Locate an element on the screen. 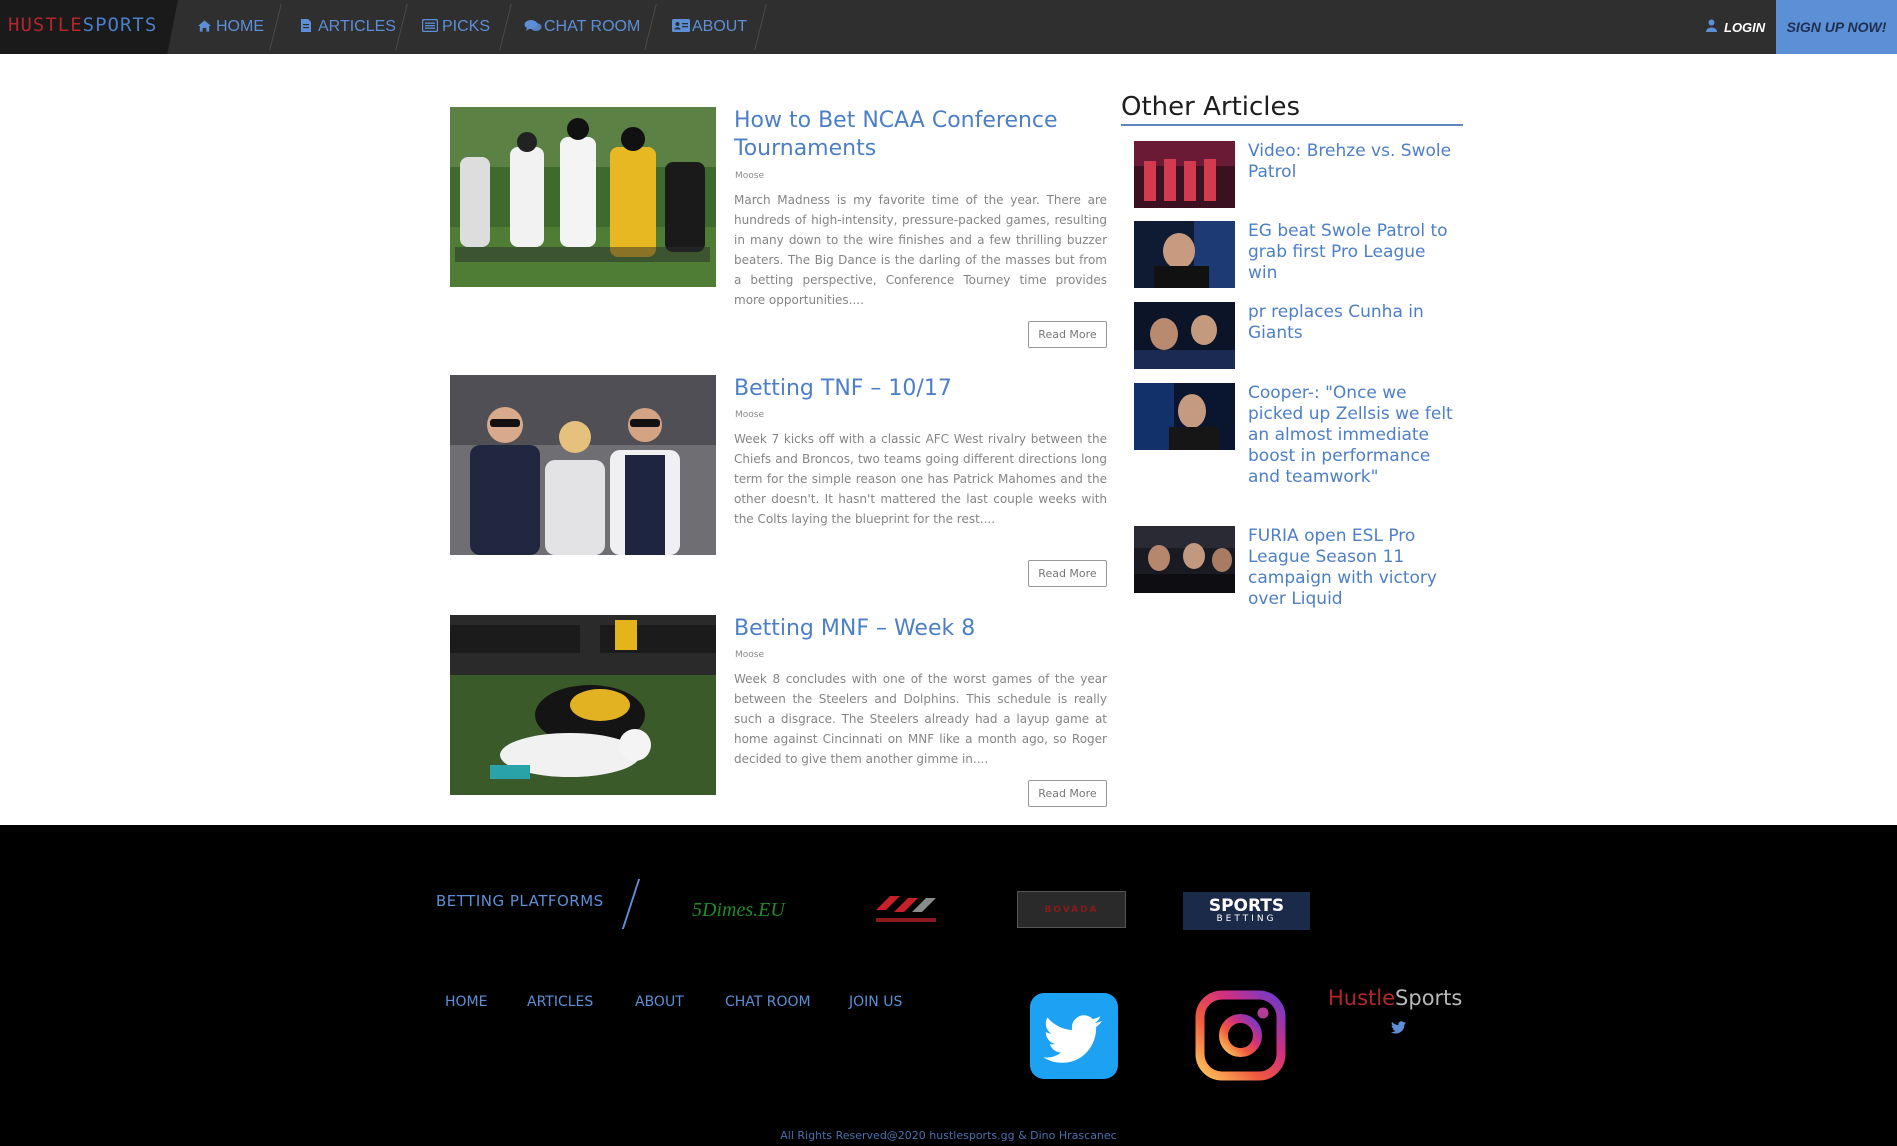  id-card-icon is located at coordinates (681, 27).